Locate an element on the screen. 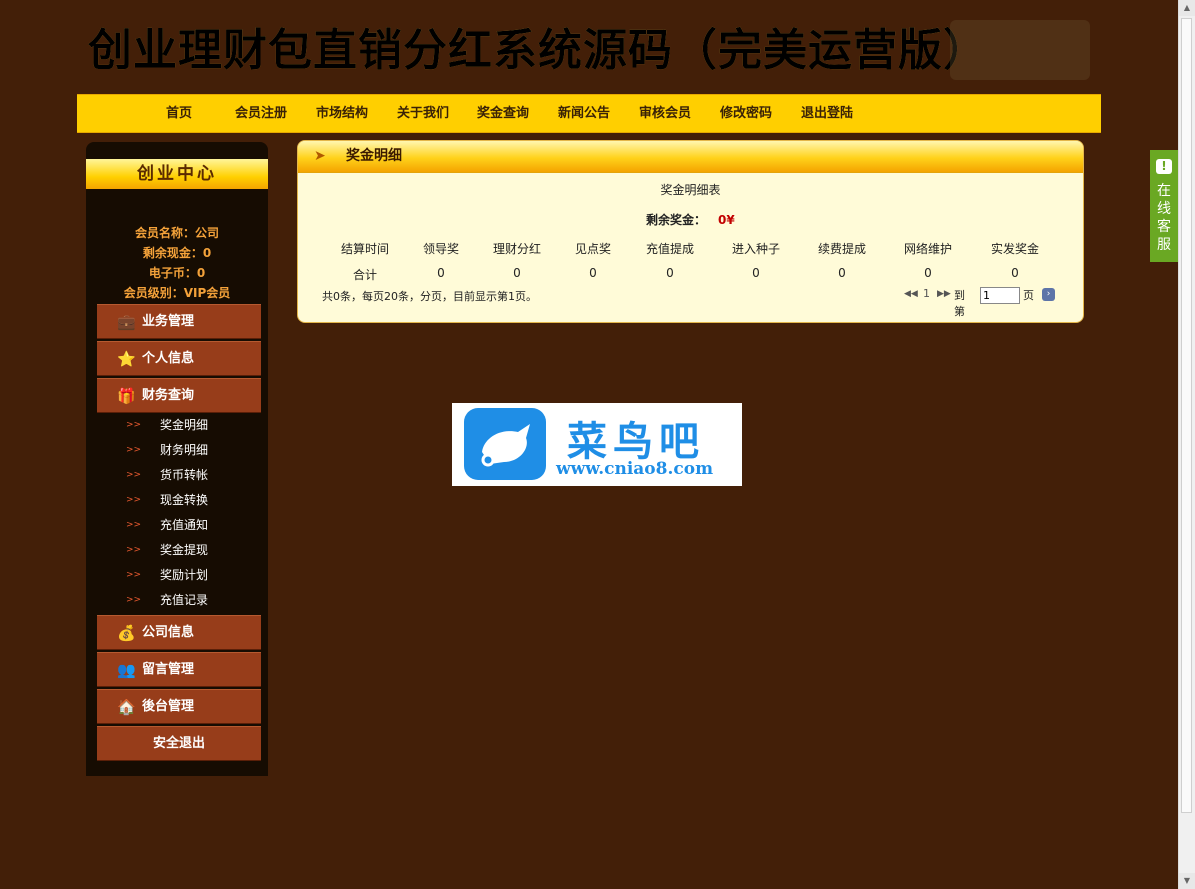 The height and width of the screenshot is (889, 1195). col-network-maintenance: 网络维护 is located at coordinates (927, 249).